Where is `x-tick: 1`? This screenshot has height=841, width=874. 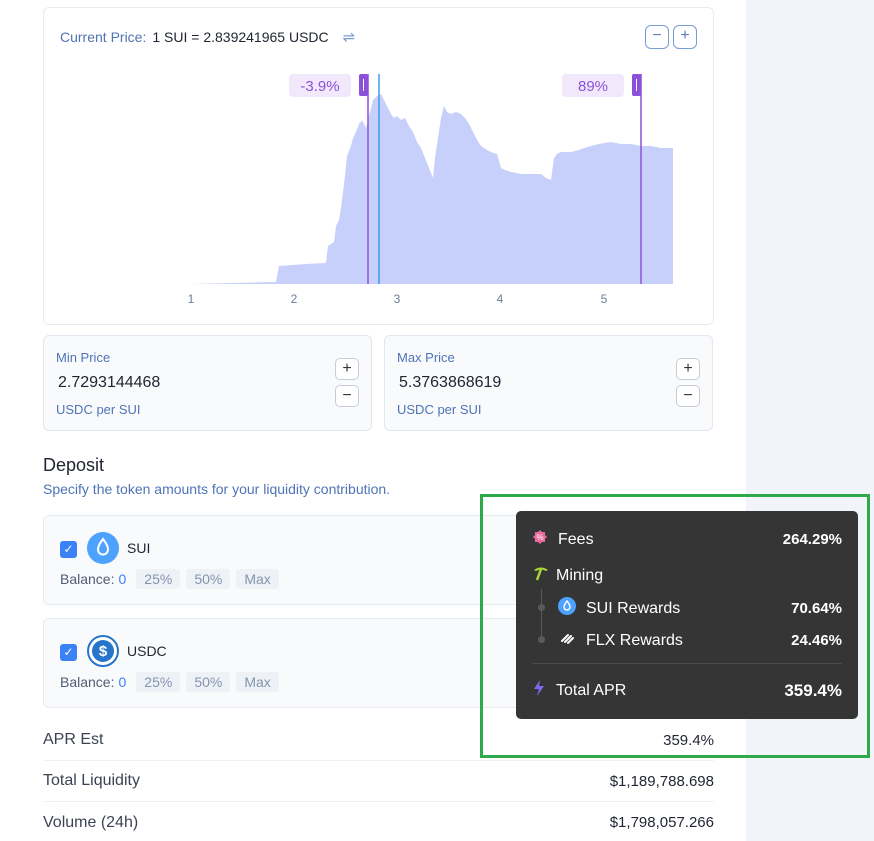 x-tick: 1 is located at coordinates (191, 299).